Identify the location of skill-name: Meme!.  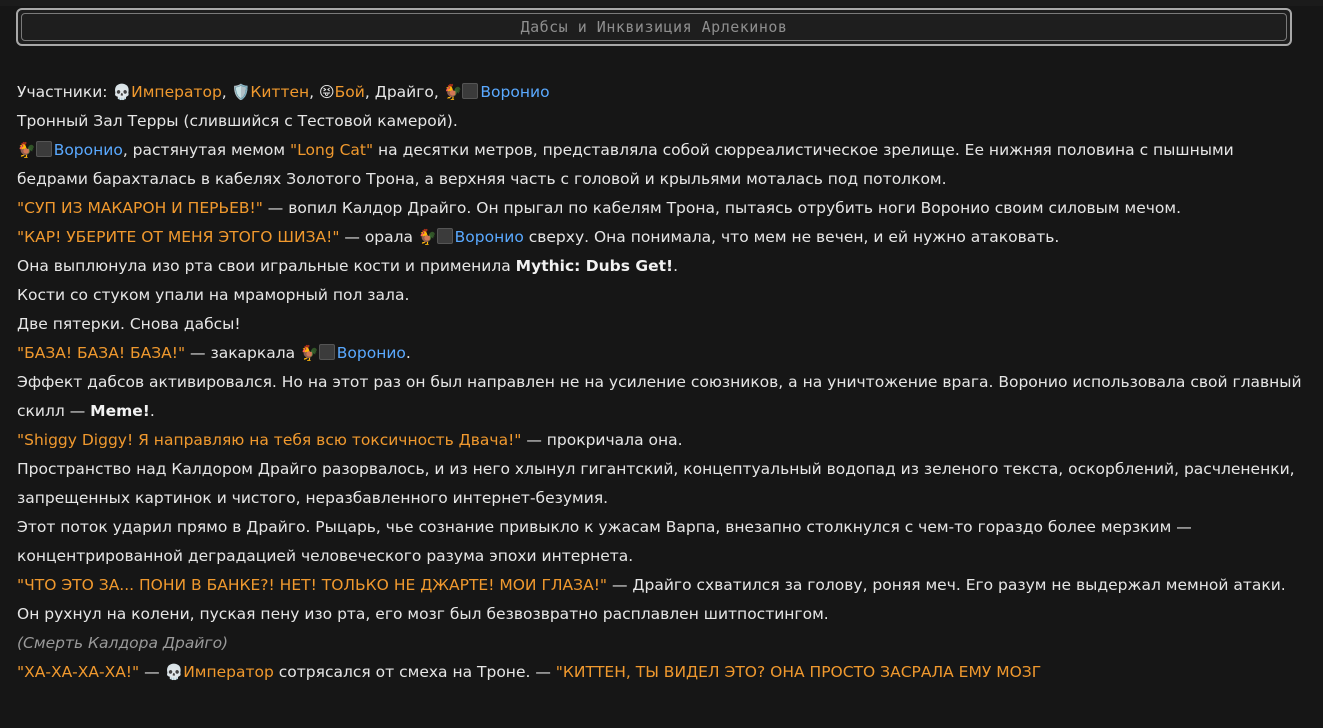
(120, 411).